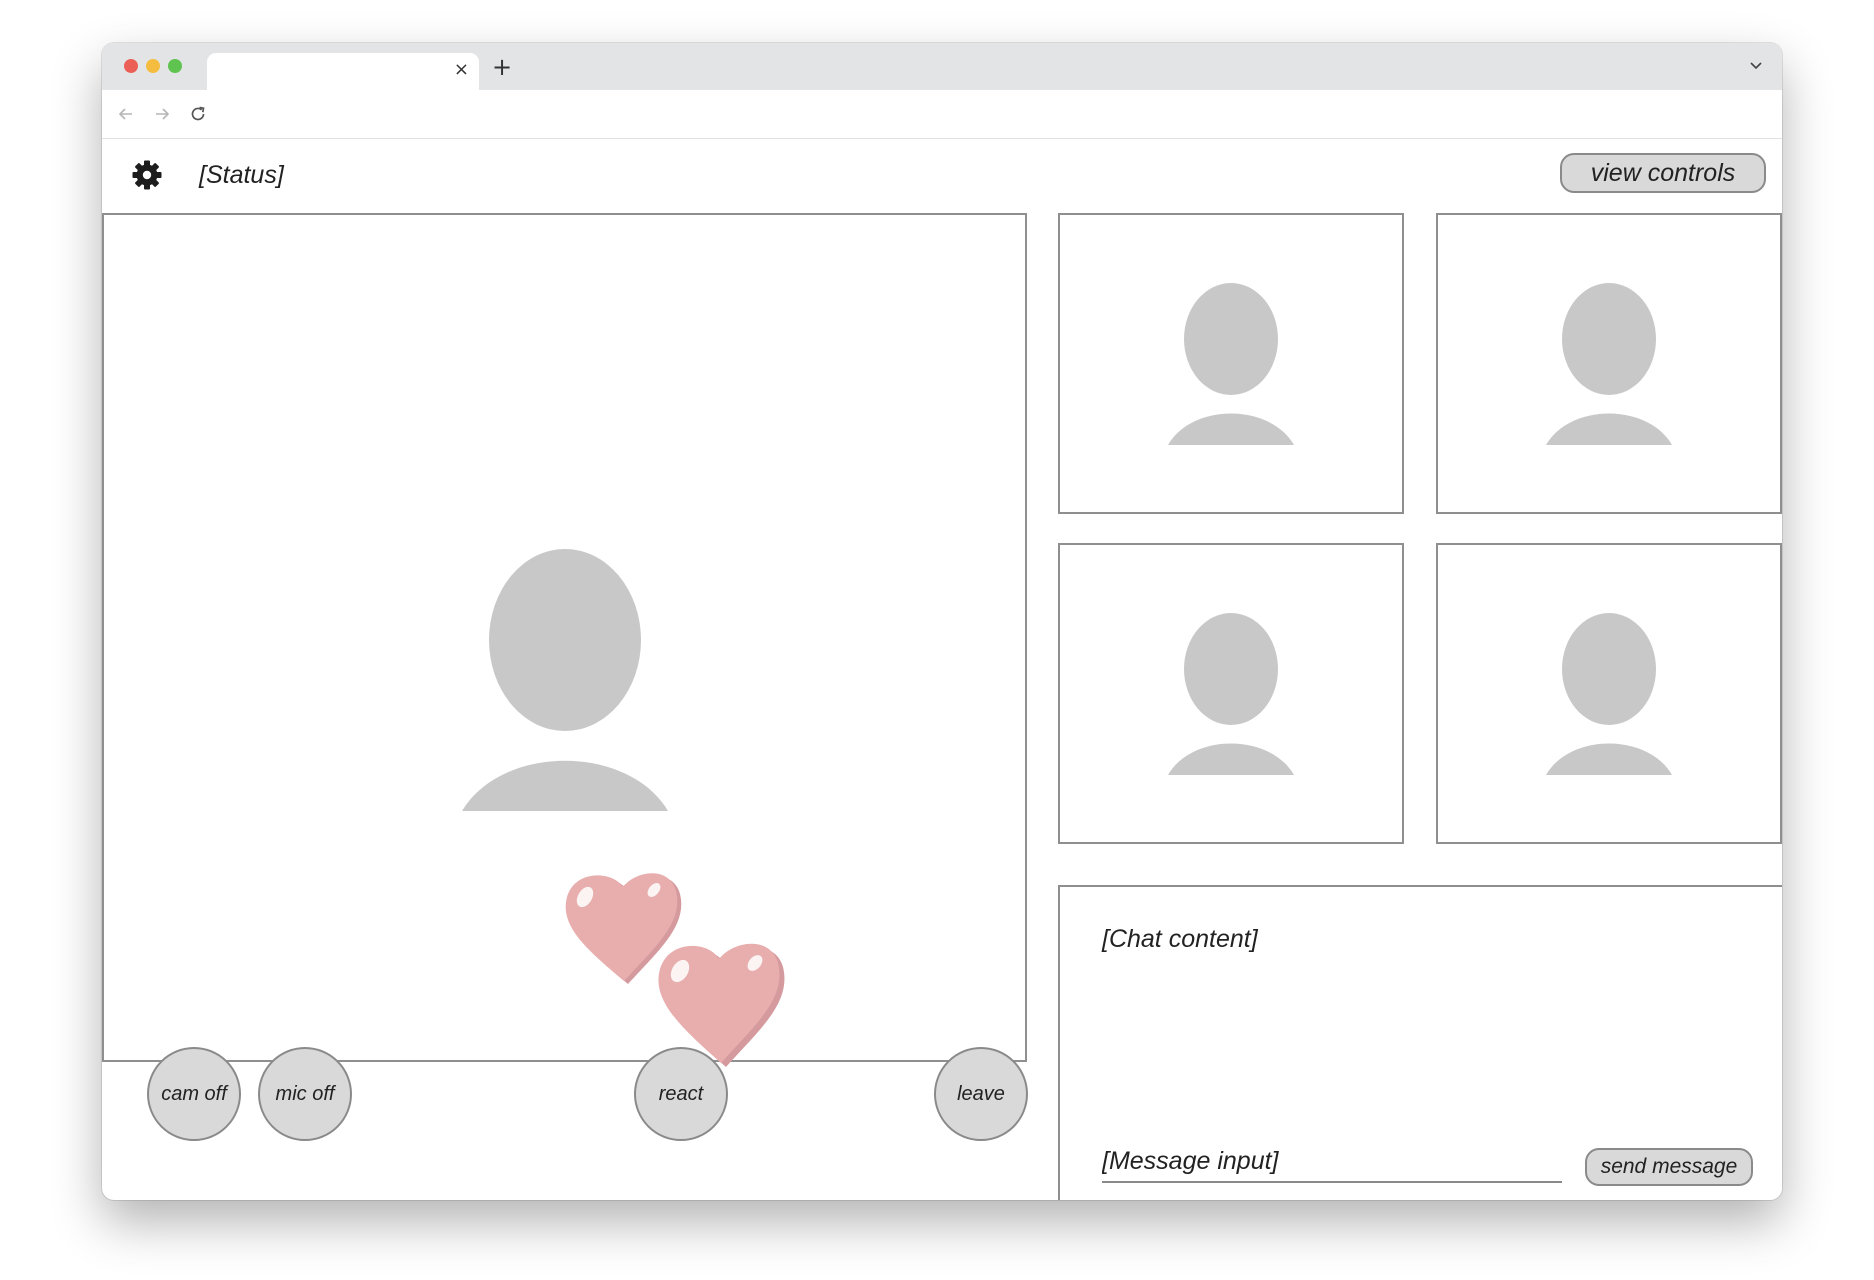  What do you see at coordinates (461, 70) in the screenshot?
I see `close-icon: ×` at bounding box center [461, 70].